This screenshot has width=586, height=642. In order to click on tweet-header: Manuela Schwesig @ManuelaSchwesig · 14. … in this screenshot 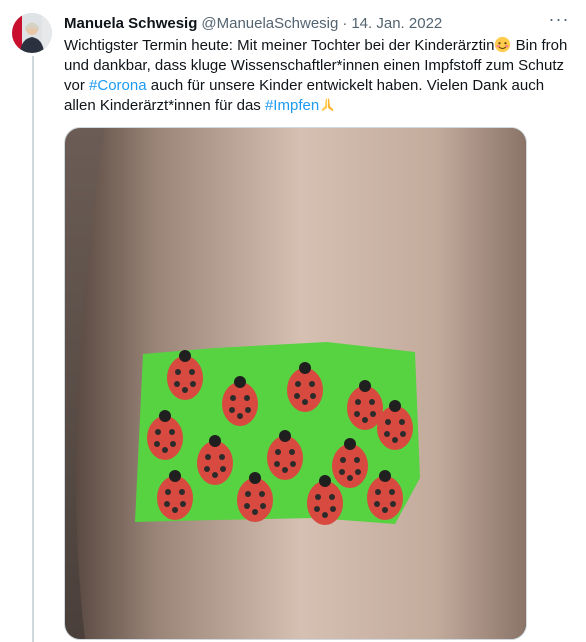, I will do `click(317, 22)`.